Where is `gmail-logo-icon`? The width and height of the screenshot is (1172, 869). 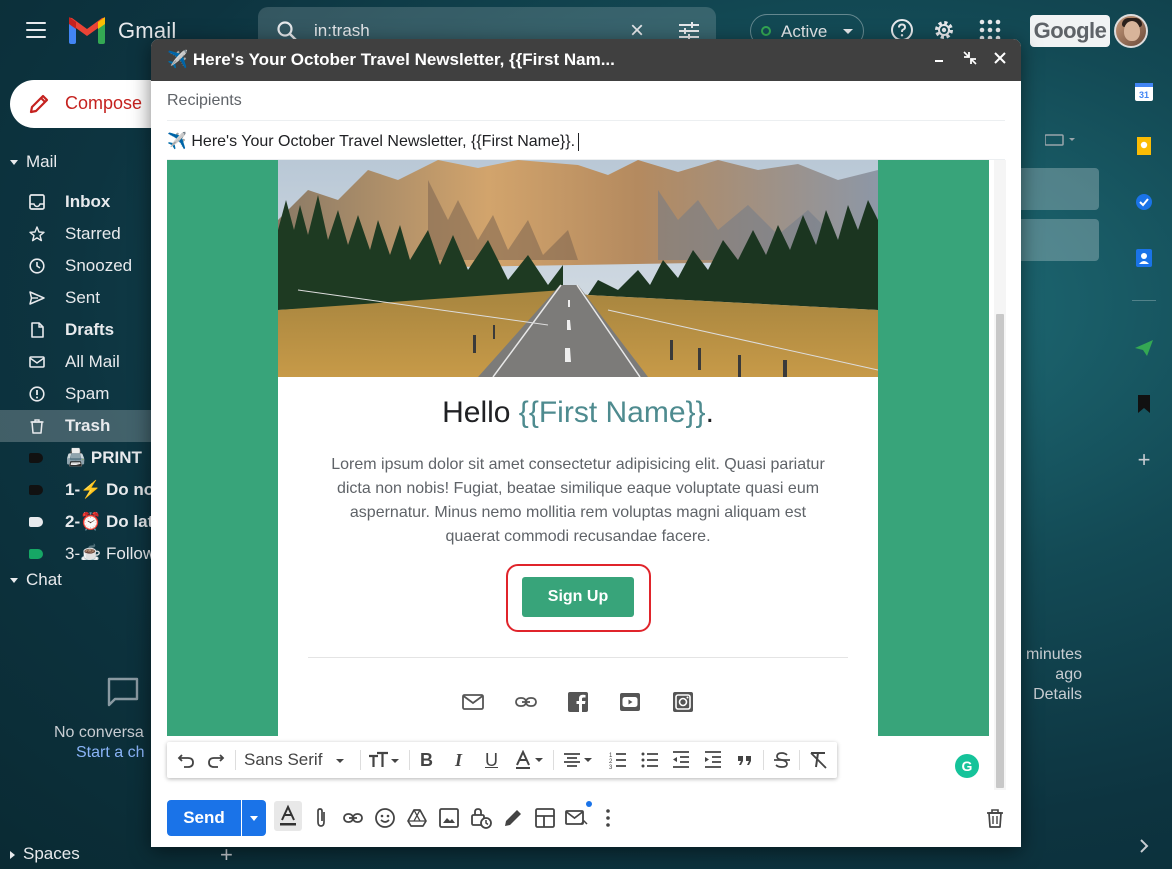
gmail-logo-icon is located at coordinates (87, 31).